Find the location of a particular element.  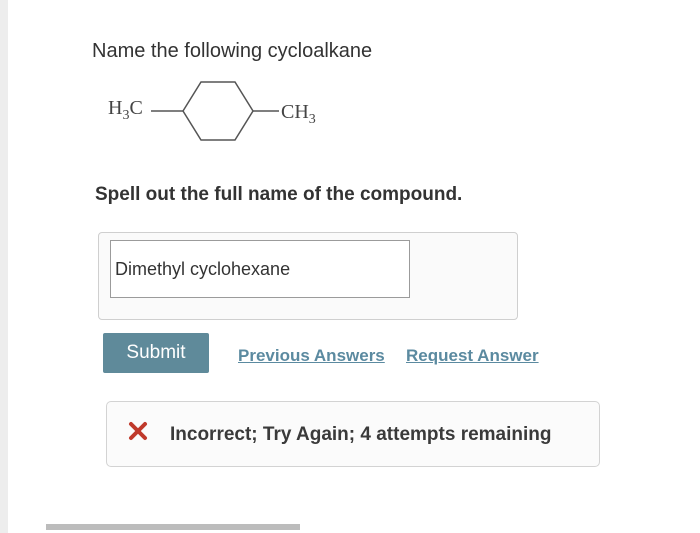

submit-button: Submit is located at coordinates (156, 353).